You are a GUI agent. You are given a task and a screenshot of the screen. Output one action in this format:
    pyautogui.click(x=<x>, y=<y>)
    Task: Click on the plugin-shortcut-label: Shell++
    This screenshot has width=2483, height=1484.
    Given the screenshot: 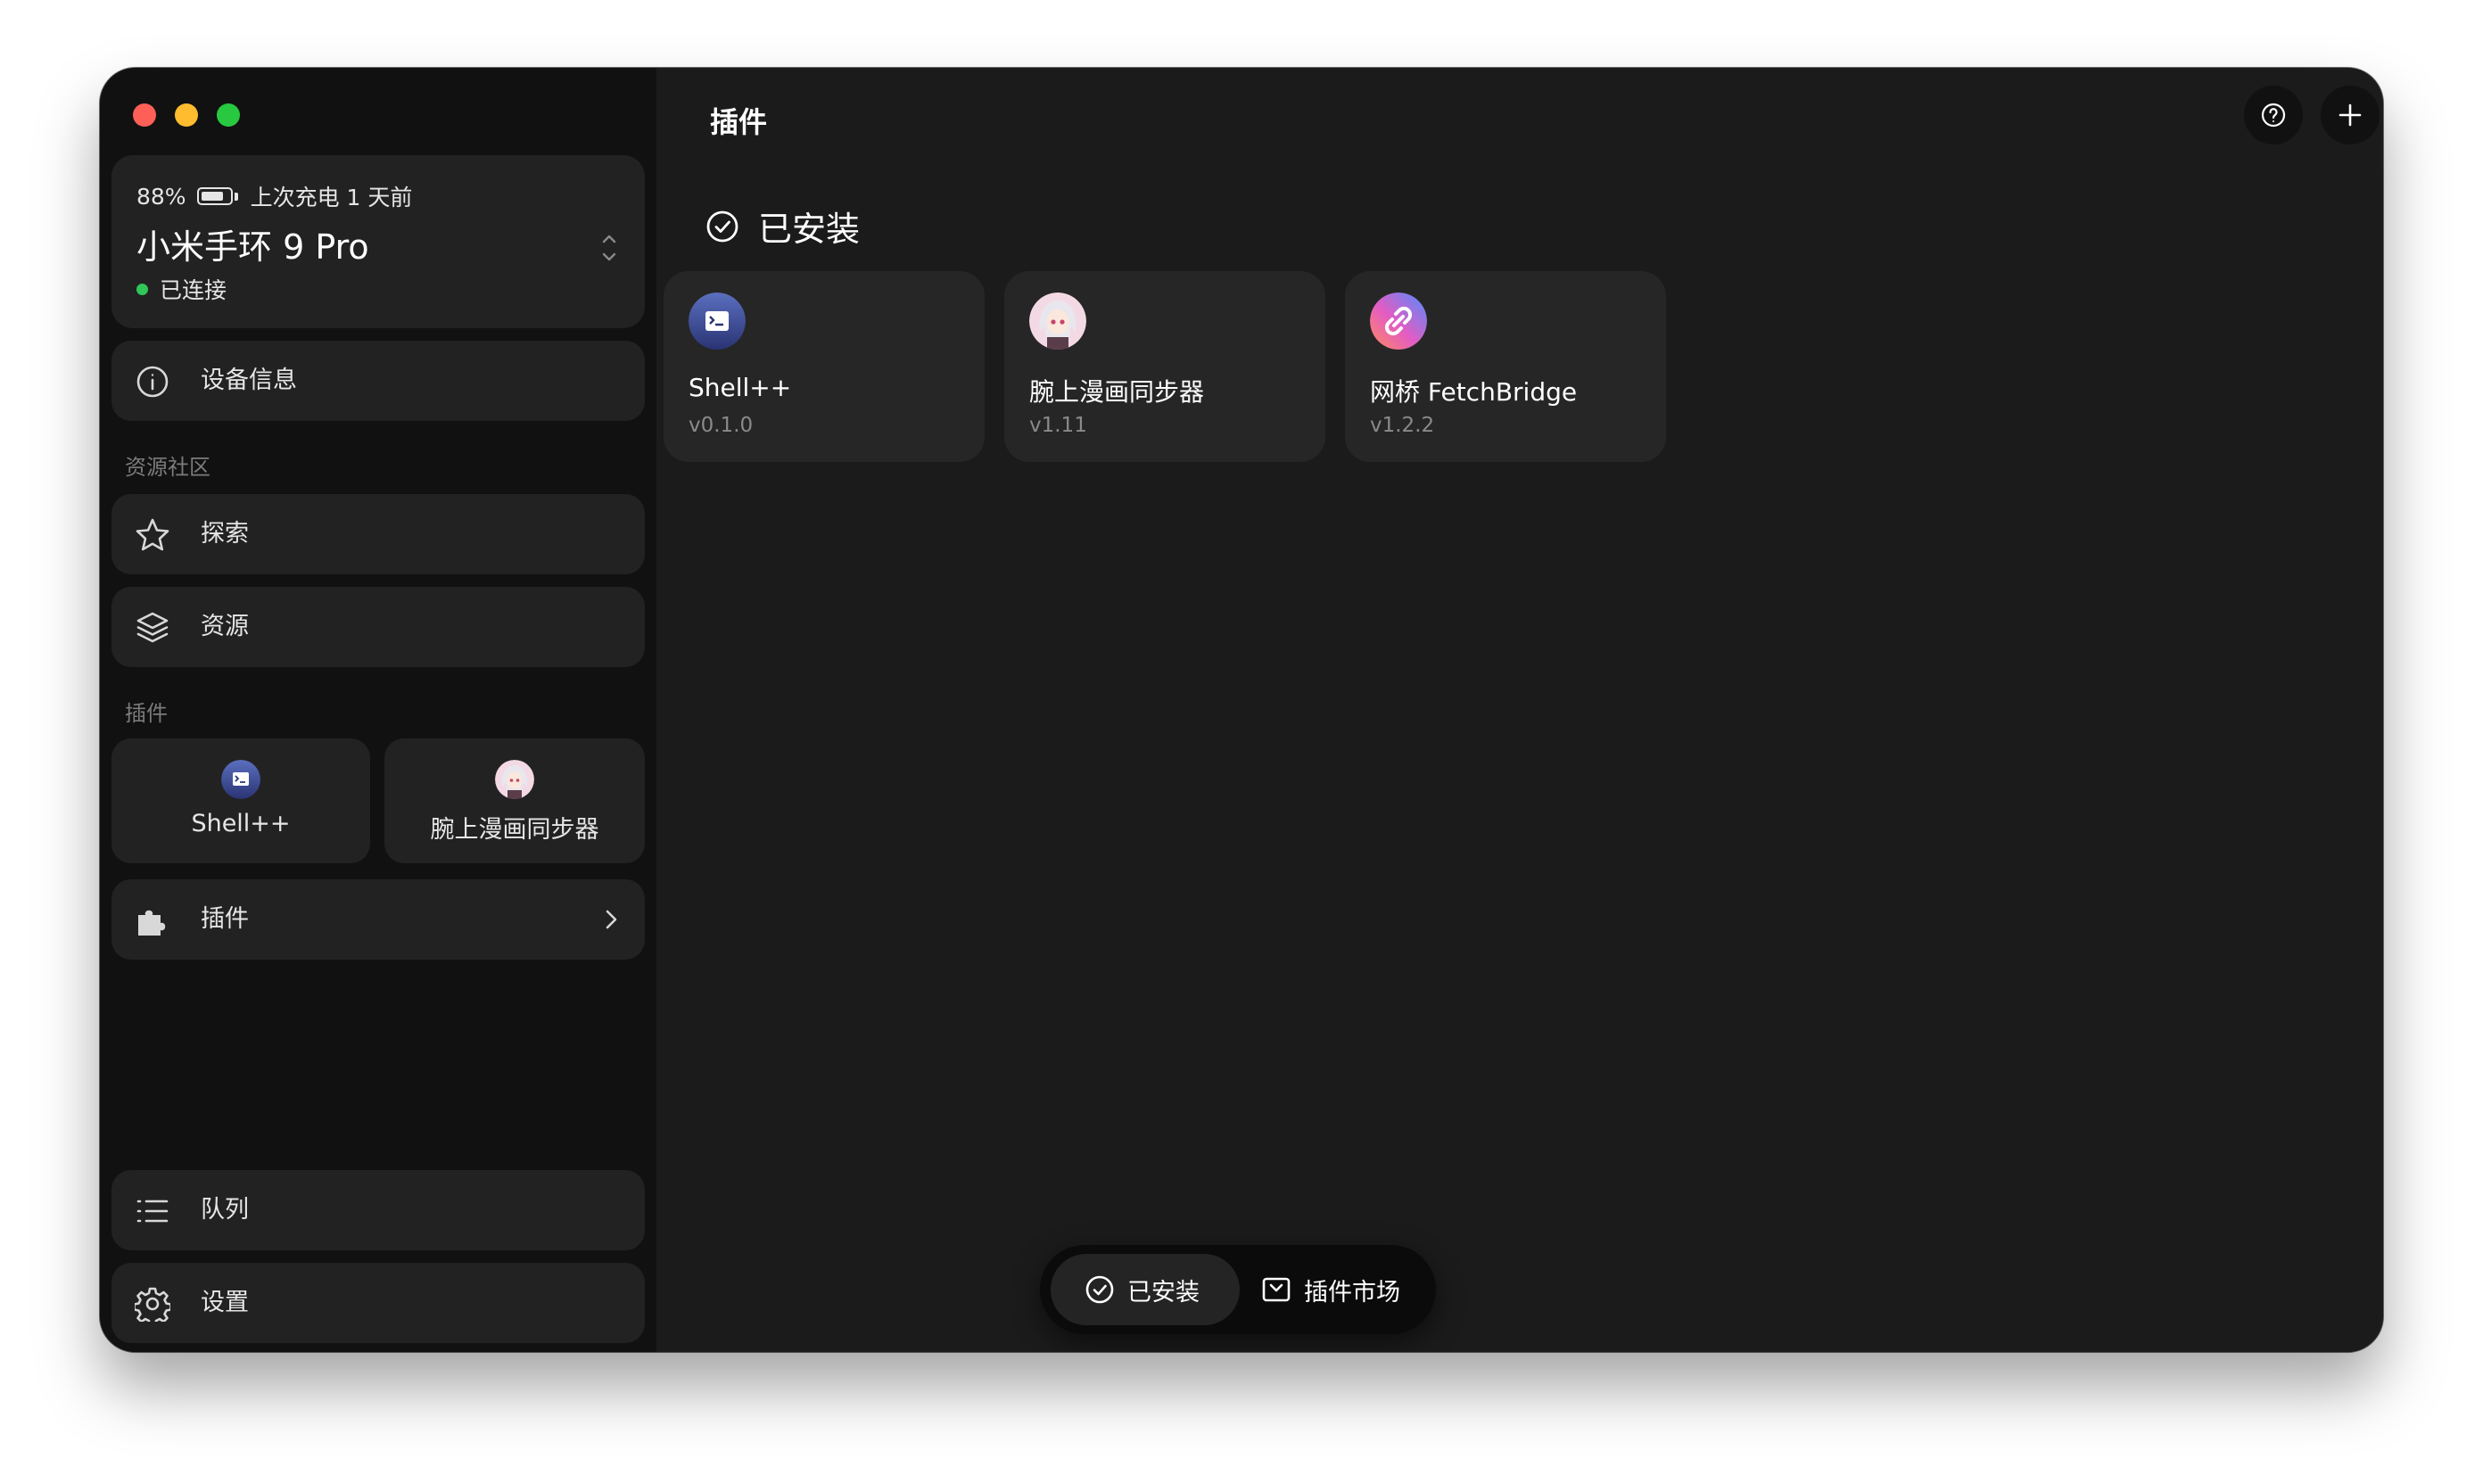 What is the action you would take?
    pyautogui.click(x=241, y=823)
    